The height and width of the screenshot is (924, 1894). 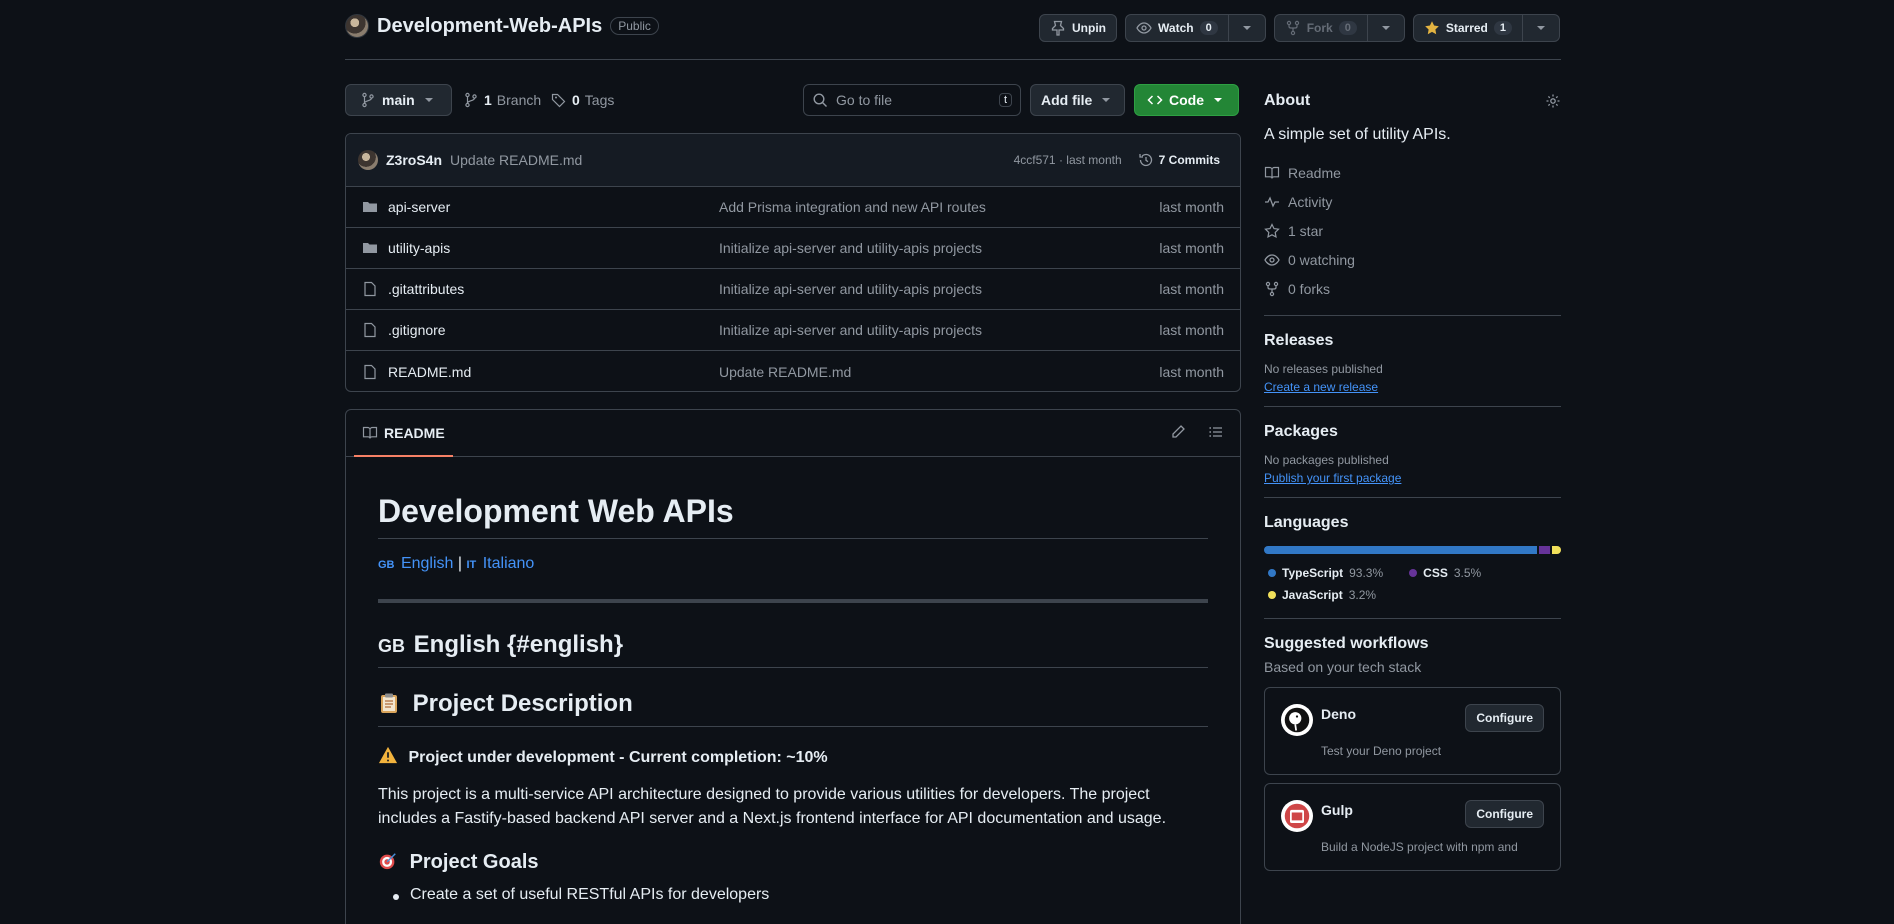 What do you see at coordinates (634, 26) in the screenshot?
I see `visibility-badge: Public` at bounding box center [634, 26].